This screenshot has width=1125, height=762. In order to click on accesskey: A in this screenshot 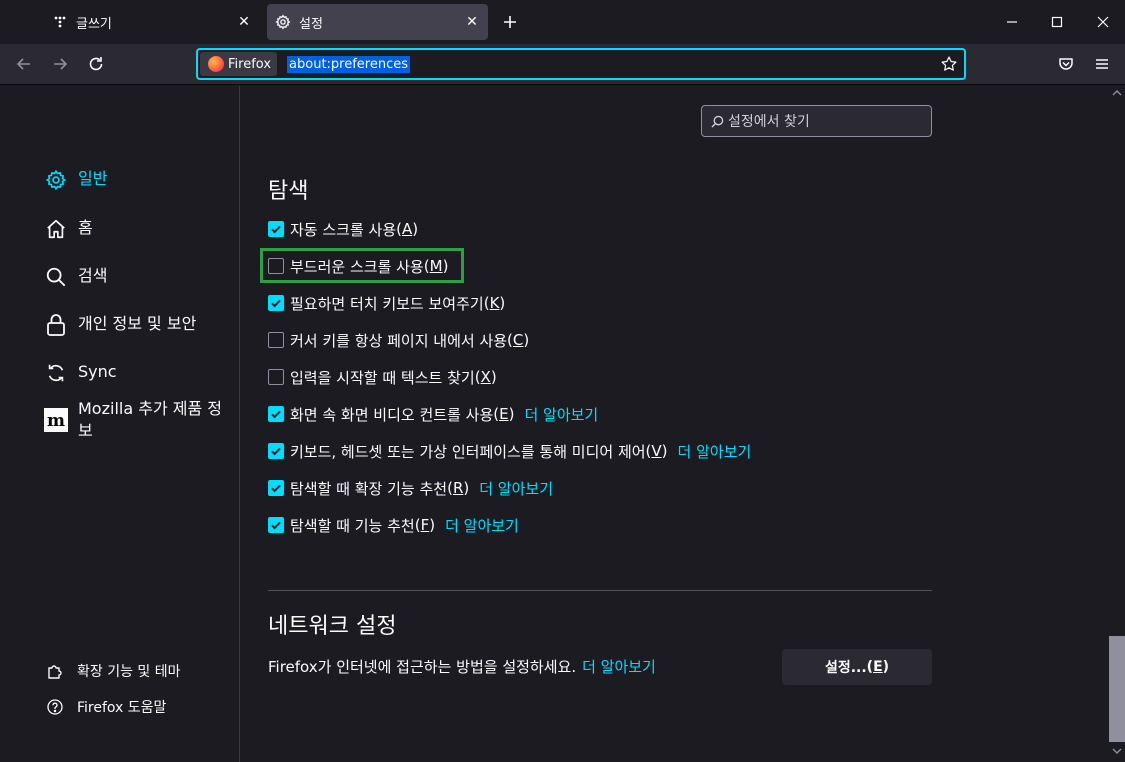, I will do `click(407, 229)`.